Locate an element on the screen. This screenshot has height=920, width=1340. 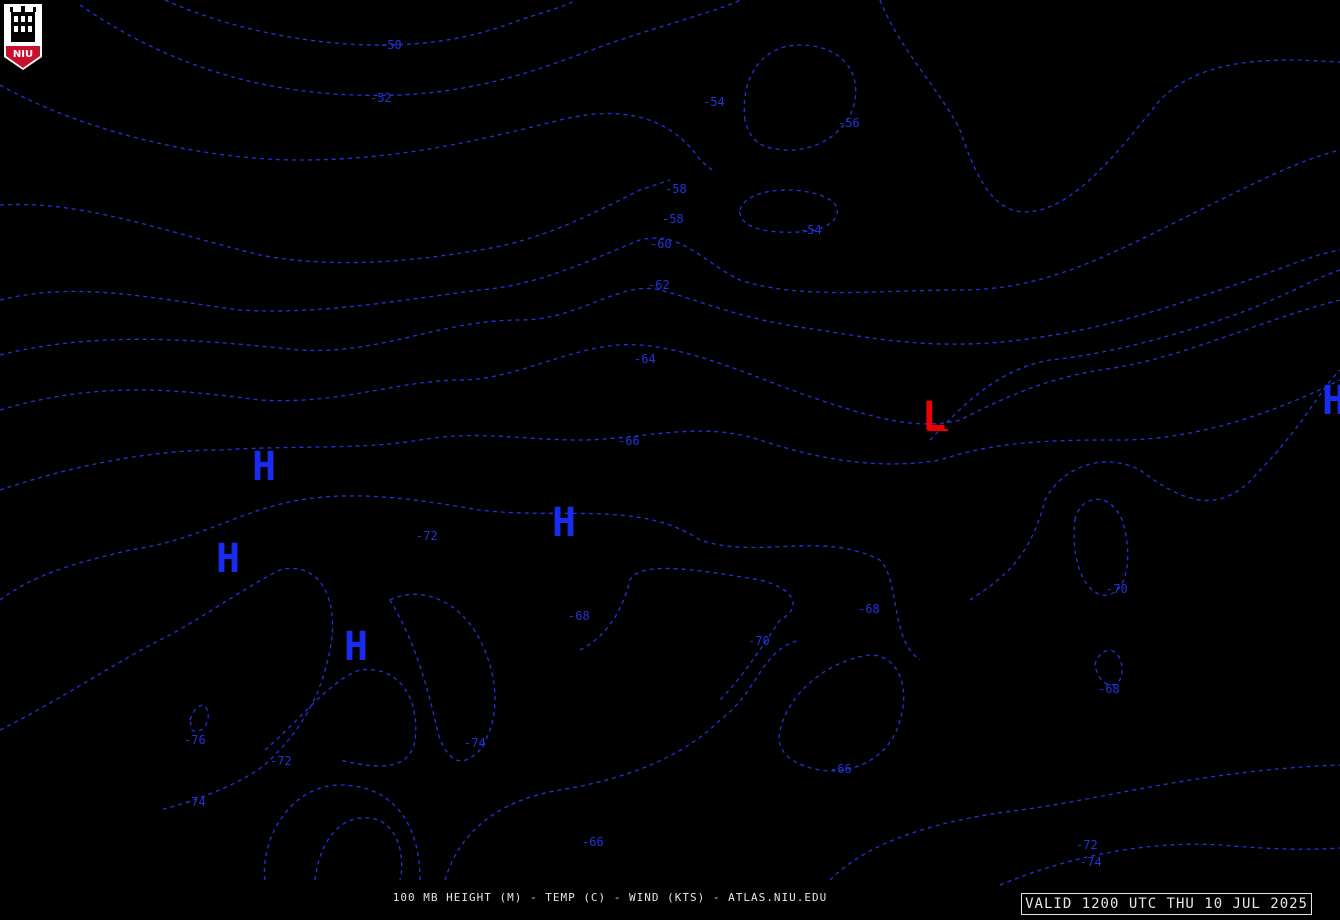
contour-label: -60 is located at coordinates (661, 244).